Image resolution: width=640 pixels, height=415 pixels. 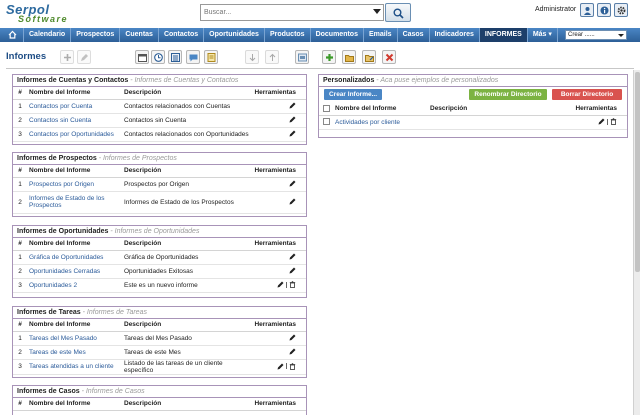 I want to click on nav-documentos: Documentos, so click(x=337, y=35).